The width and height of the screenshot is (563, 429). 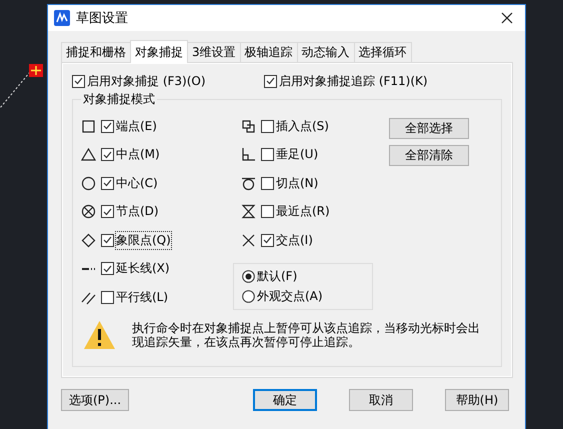 I want to click on close-icon, so click(x=507, y=18).